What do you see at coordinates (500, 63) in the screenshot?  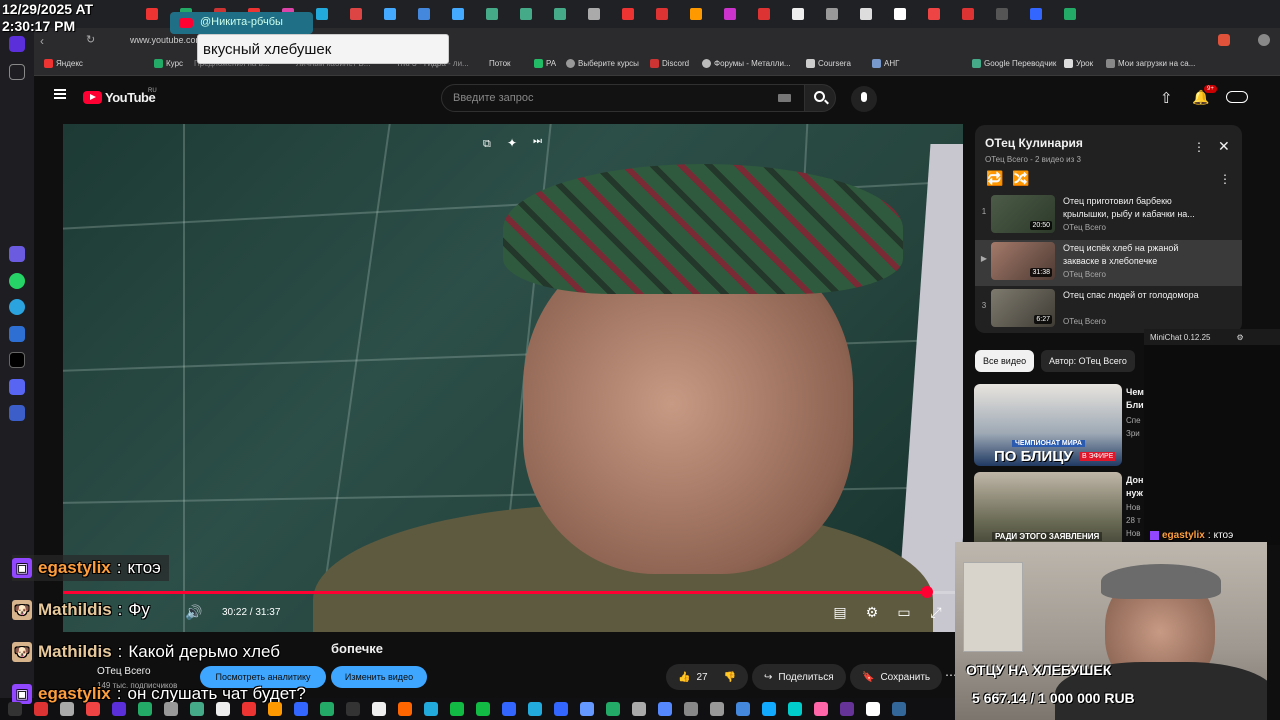 I see `bookmark-item: Поток` at bounding box center [500, 63].